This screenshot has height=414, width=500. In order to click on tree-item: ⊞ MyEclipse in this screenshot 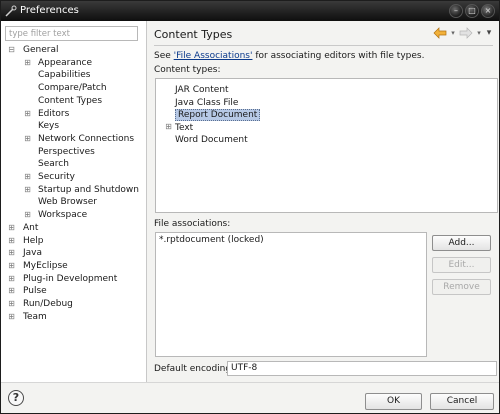, I will do `click(37, 266)`.